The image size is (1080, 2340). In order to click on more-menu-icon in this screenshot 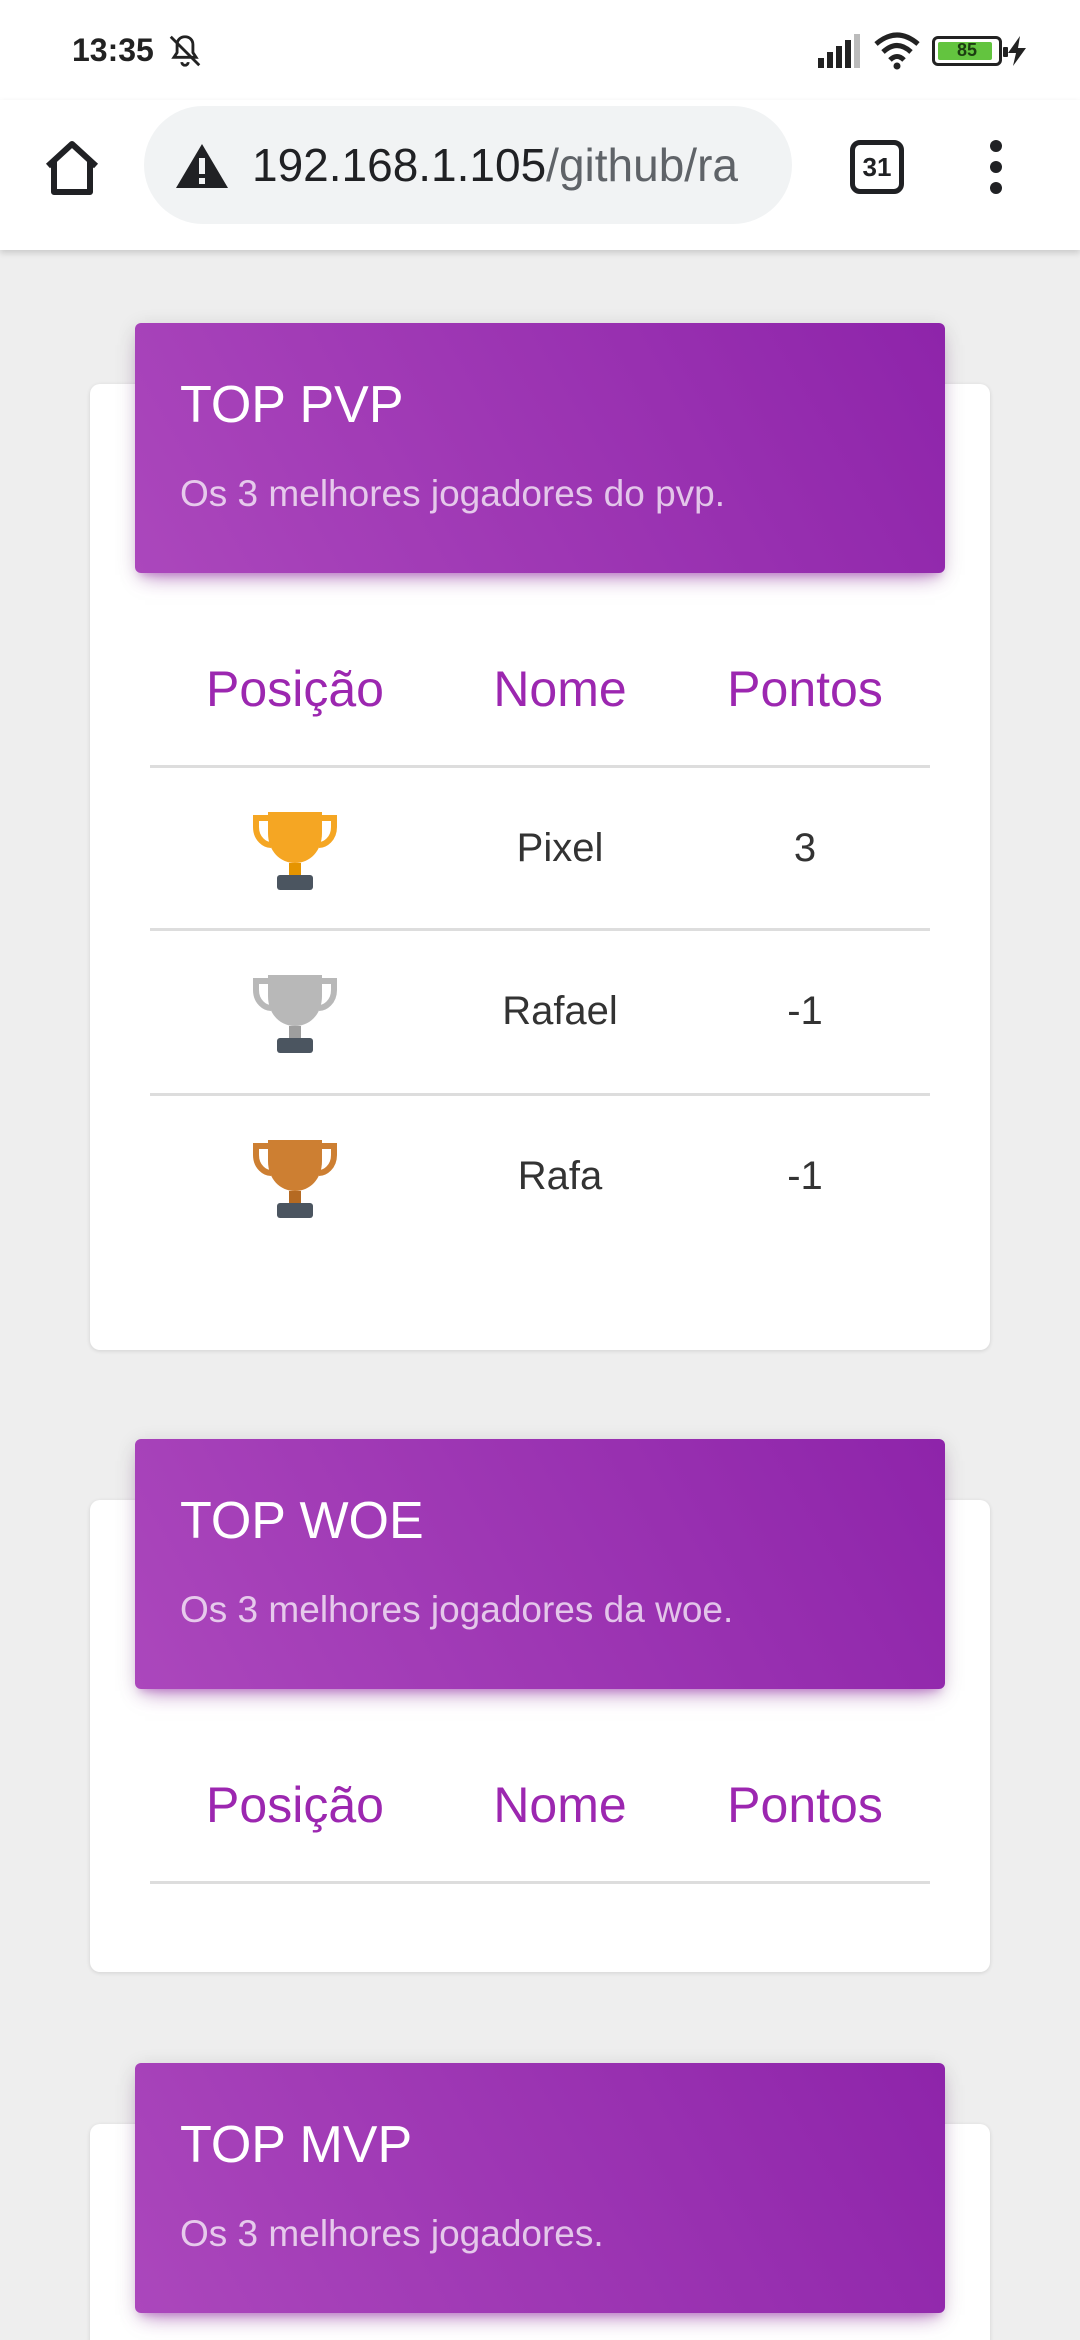, I will do `click(996, 167)`.